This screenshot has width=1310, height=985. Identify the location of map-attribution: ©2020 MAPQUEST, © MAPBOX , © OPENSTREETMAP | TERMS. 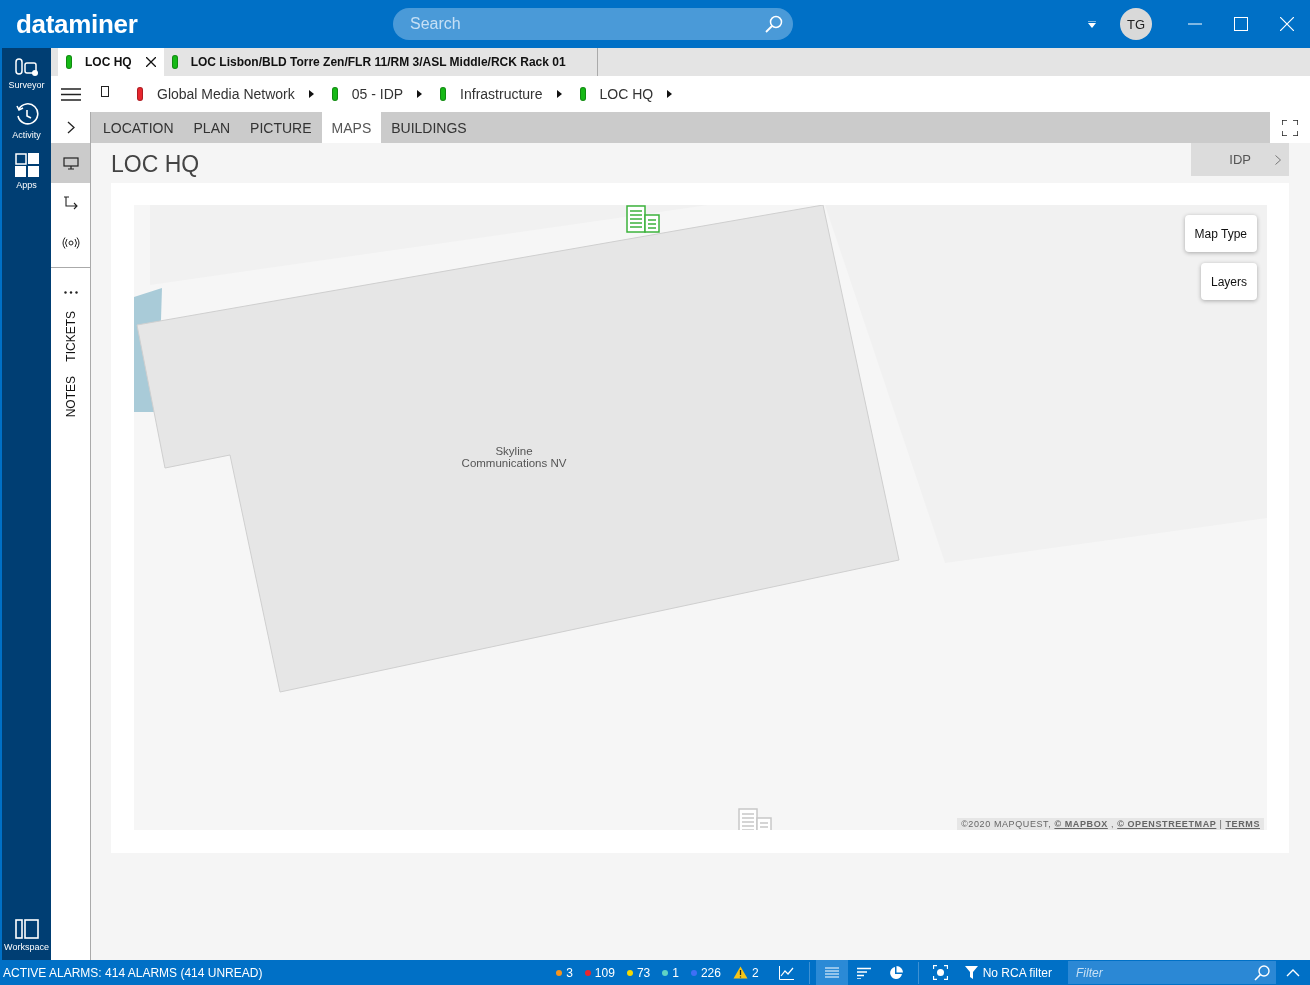
(1110, 824).